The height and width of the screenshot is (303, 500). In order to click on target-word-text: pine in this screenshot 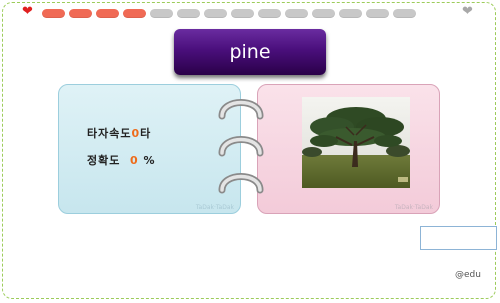, I will do `click(250, 52)`.